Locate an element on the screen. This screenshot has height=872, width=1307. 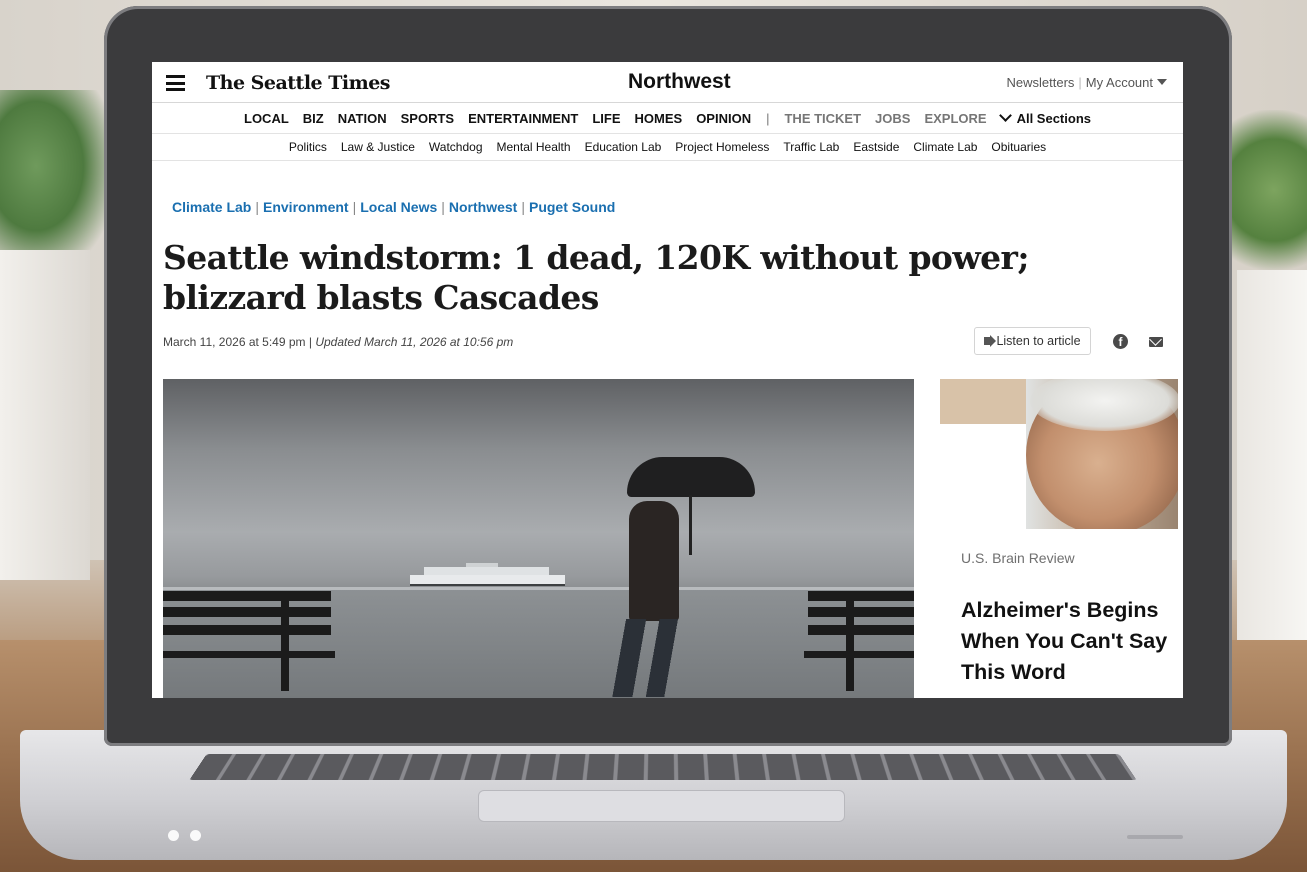
all-sections-button: All Sections is located at coordinates (1044, 117).